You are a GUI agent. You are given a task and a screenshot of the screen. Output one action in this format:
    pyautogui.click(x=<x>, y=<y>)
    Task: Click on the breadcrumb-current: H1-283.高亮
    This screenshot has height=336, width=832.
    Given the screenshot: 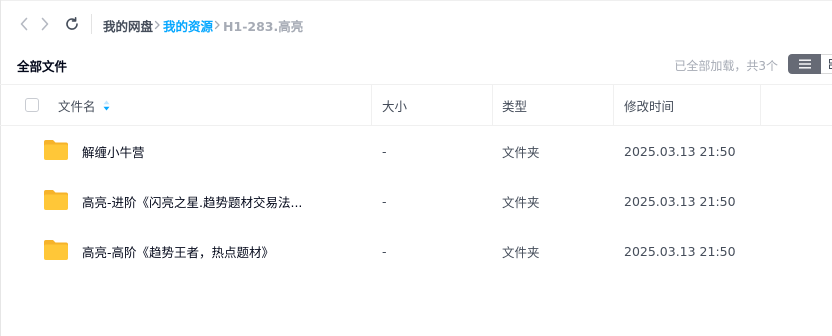 What is the action you would take?
    pyautogui.click(x=263, y=26)
    